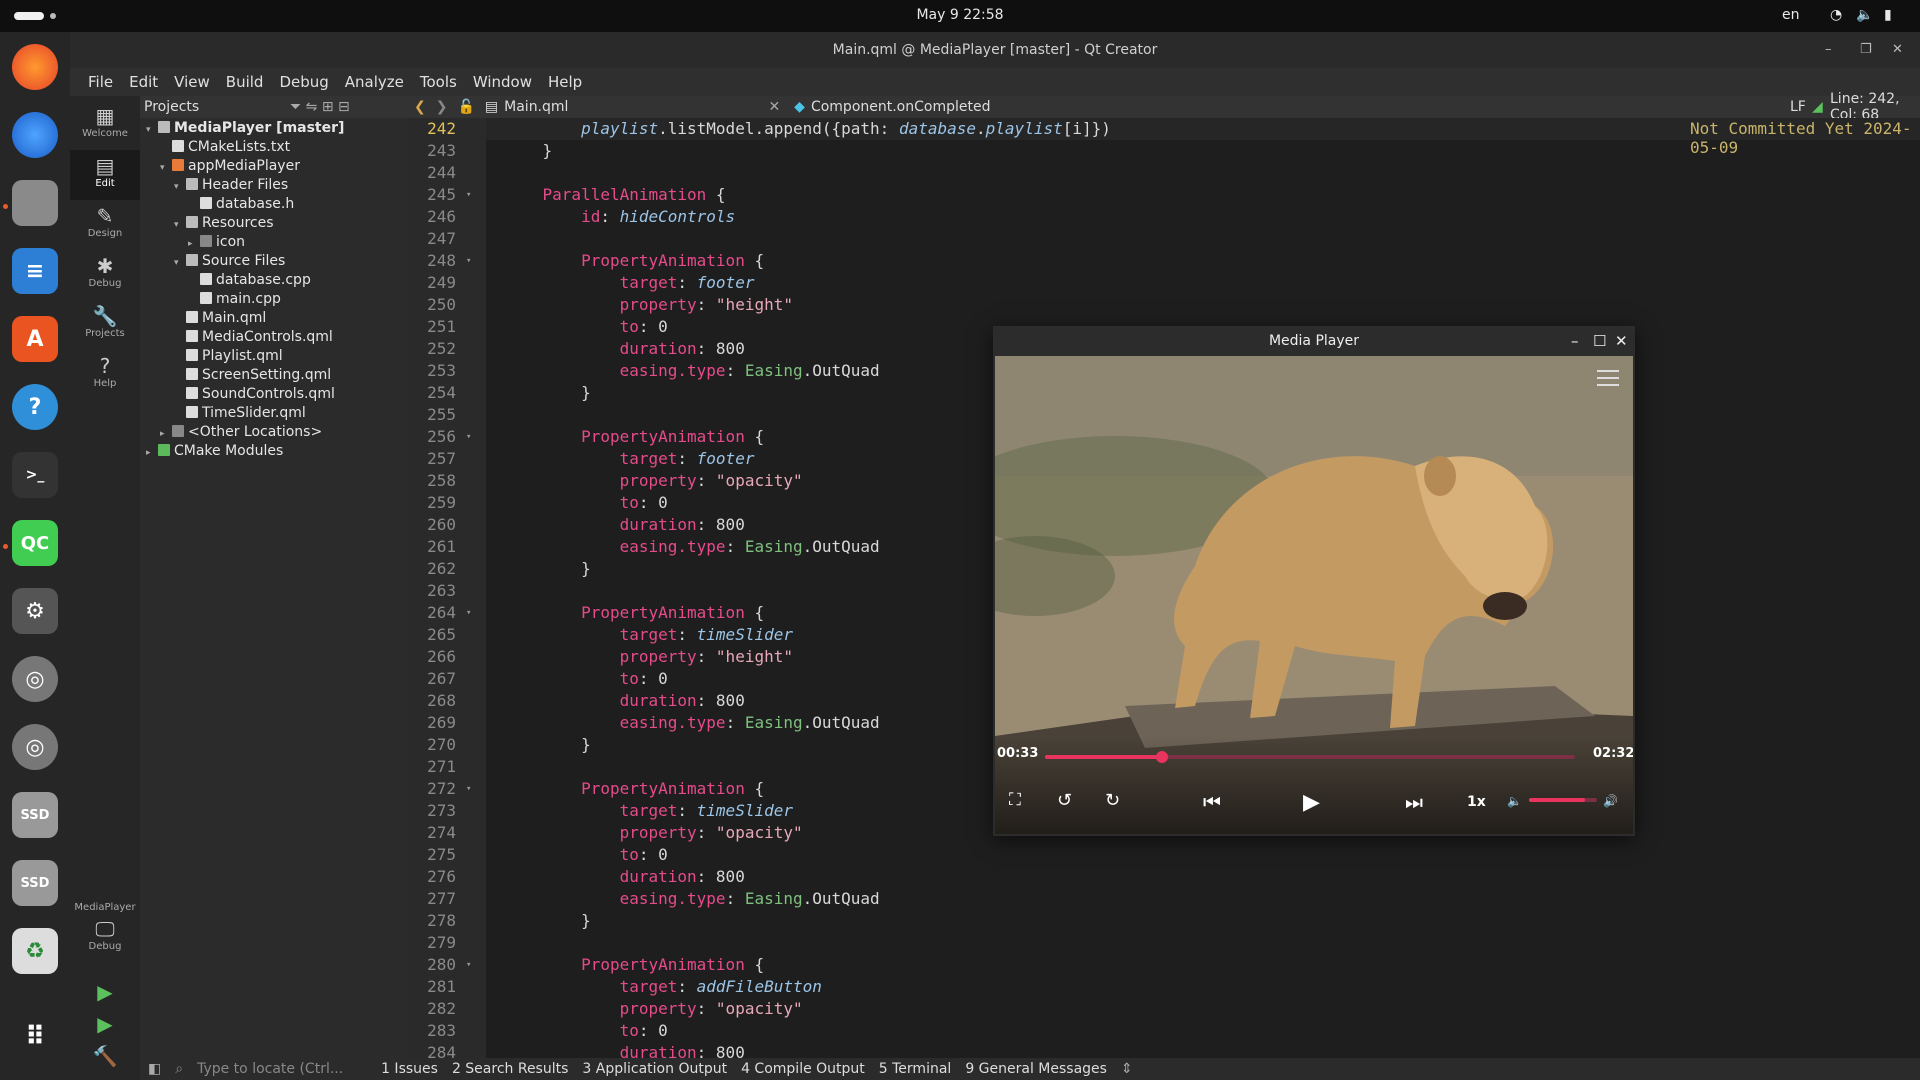 This screenshot has width=1920, height=1080. I want to click on disk-icon-2: ◎, so click(35, 747).